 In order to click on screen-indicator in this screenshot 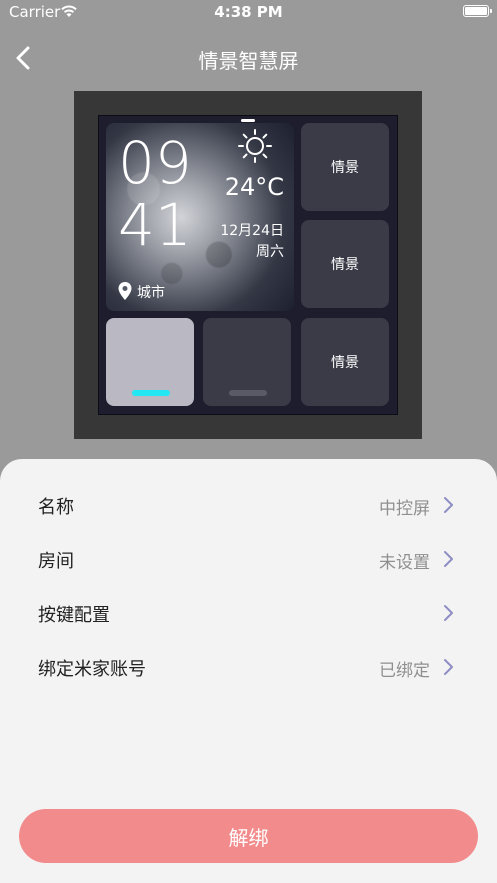, I will do `click(248, 120)`.